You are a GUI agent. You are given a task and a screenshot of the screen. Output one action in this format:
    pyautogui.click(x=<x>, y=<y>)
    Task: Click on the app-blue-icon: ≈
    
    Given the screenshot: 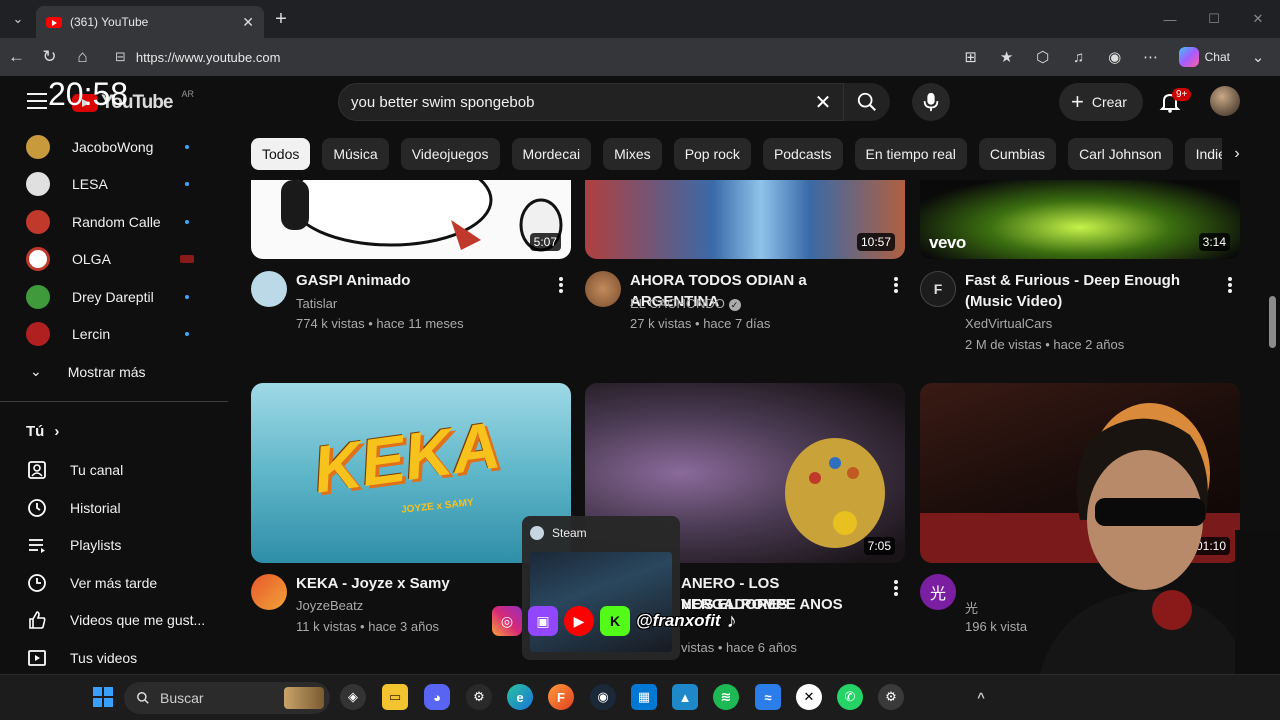 What is the action you would take?
    pyautogui.click(x=768, y=697)
    